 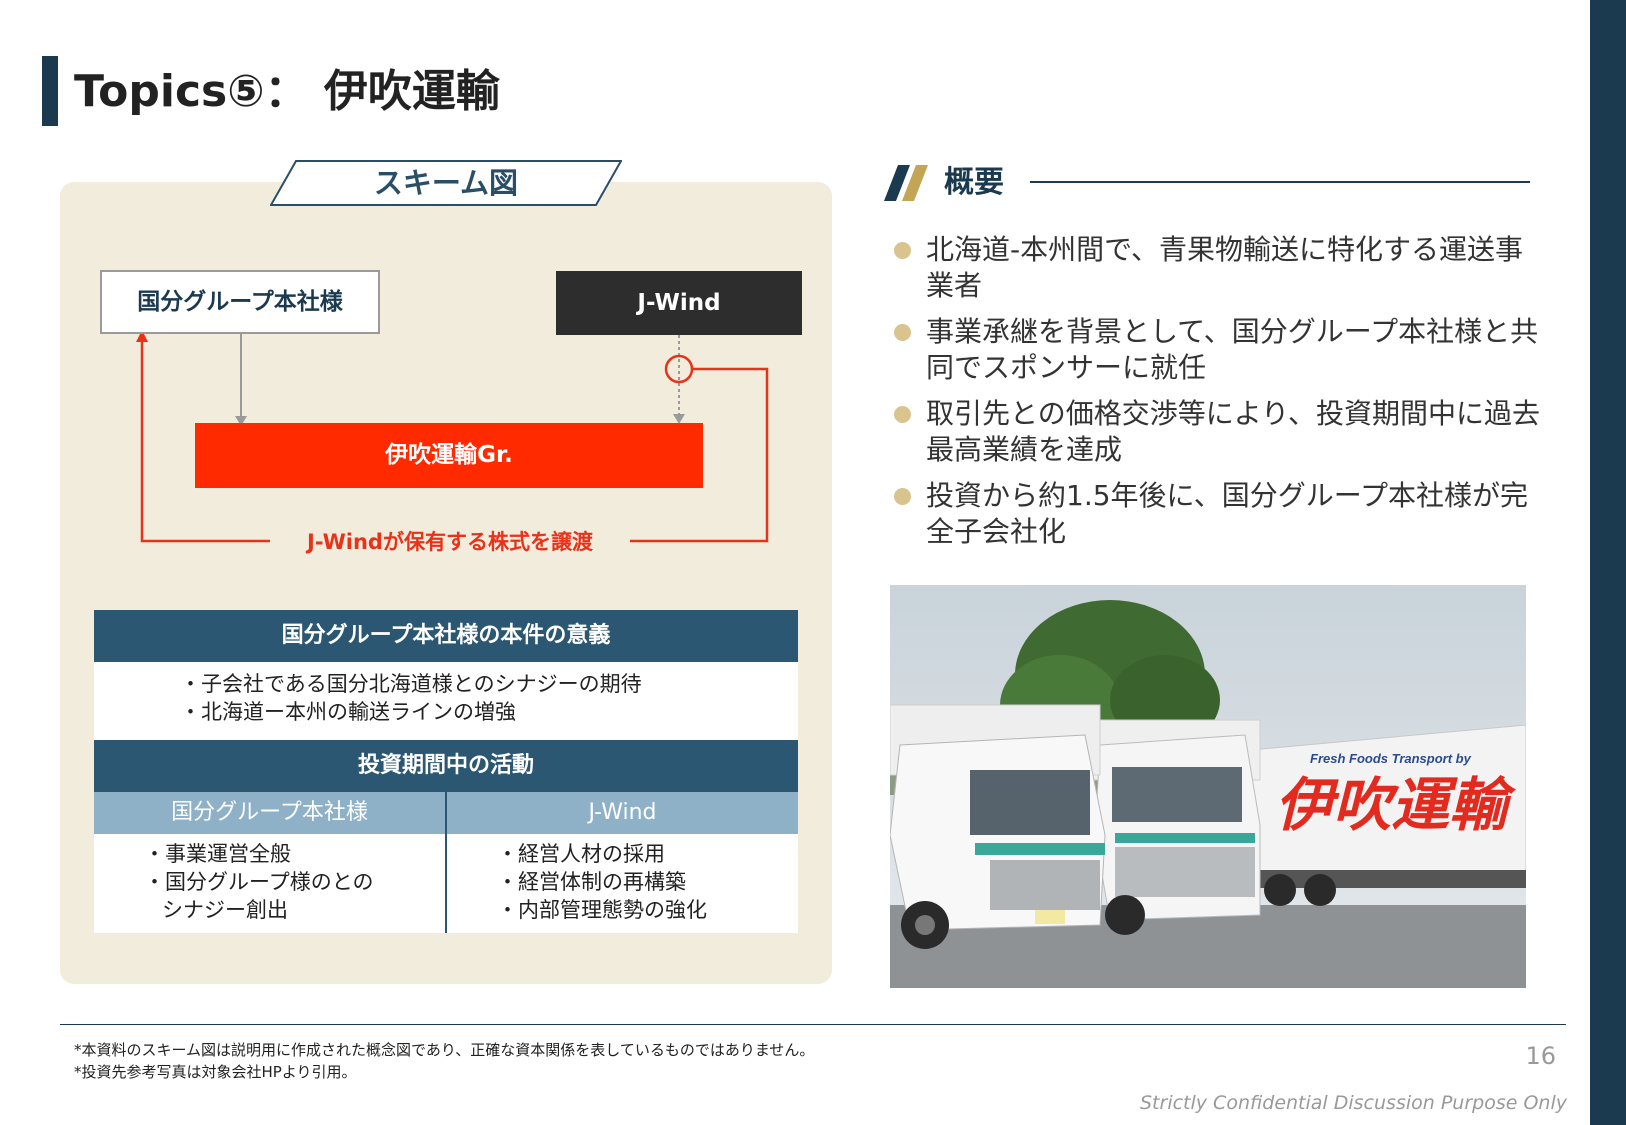 What do you see at coordinates (446, 766) in the screenshot?
I see `activities-header: 投資期間中の活動` at bounding box center [446, 766].